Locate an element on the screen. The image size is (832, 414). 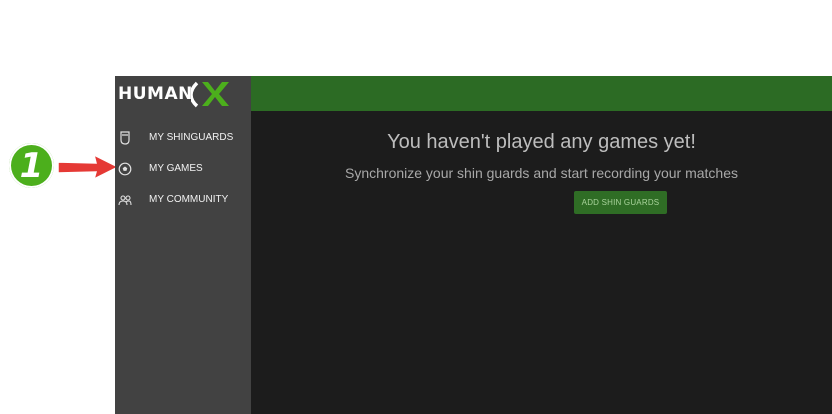
sidebar-item-my-community: MY COMMUNITY is located at coordinates (183, 199).